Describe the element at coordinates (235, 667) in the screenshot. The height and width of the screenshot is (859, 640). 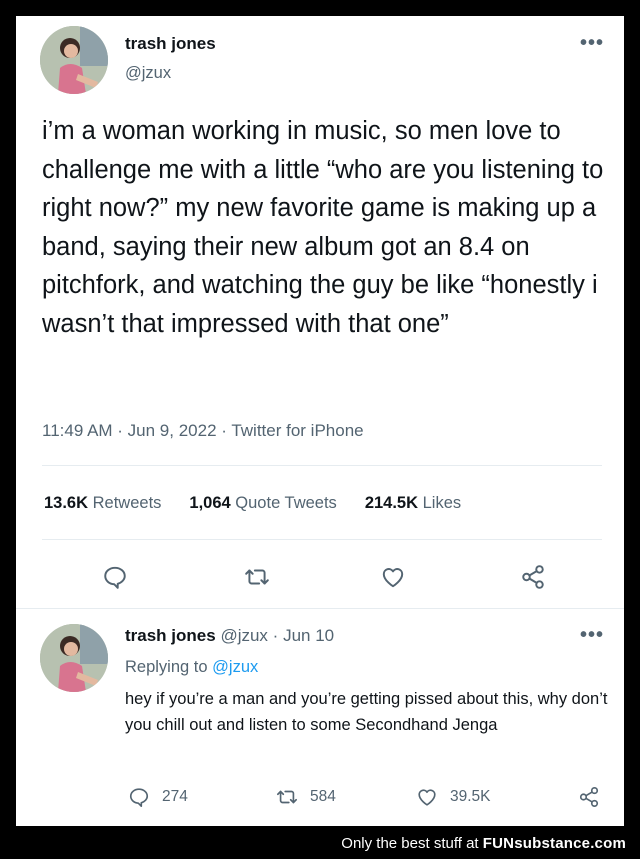
I see `replying-to-link: @jzux` at that location.